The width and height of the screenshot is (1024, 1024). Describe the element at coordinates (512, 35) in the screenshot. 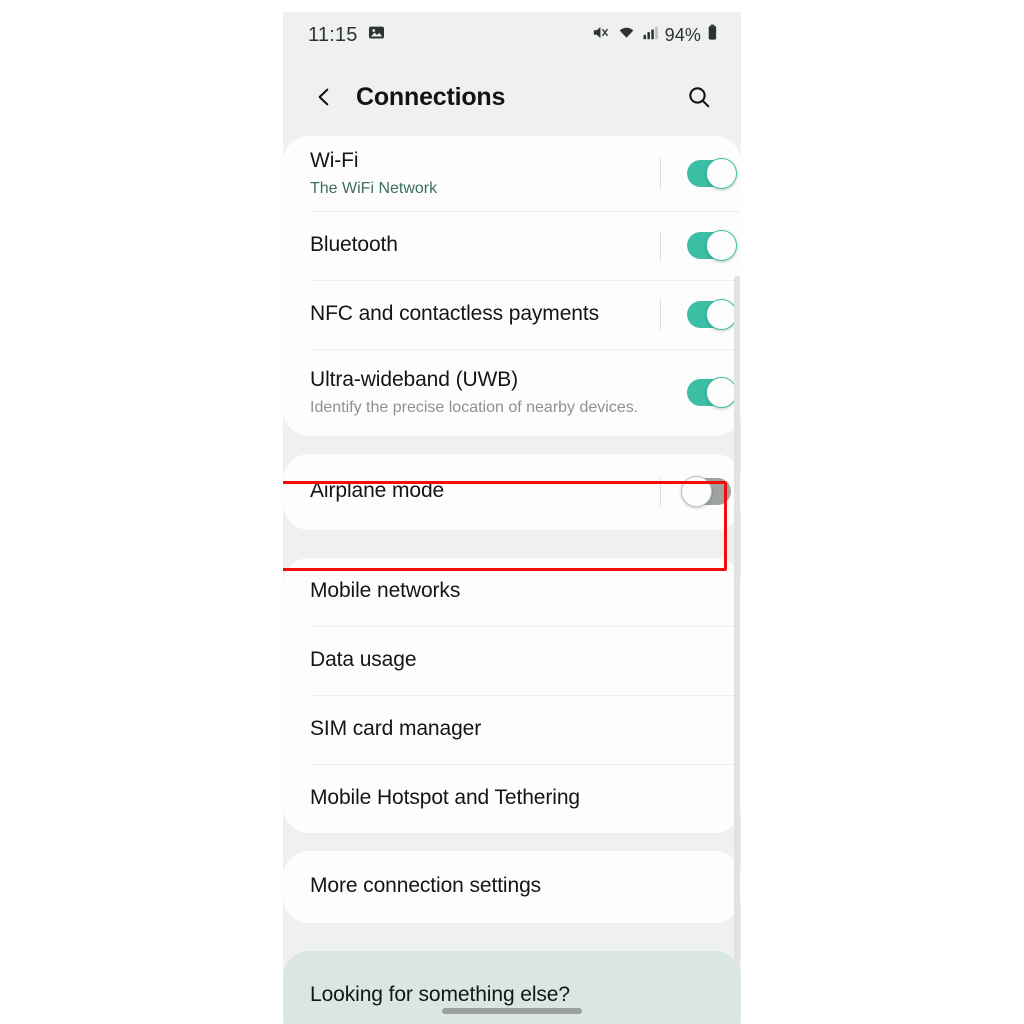

I see `status-bar: 11:15 94%` at that location.